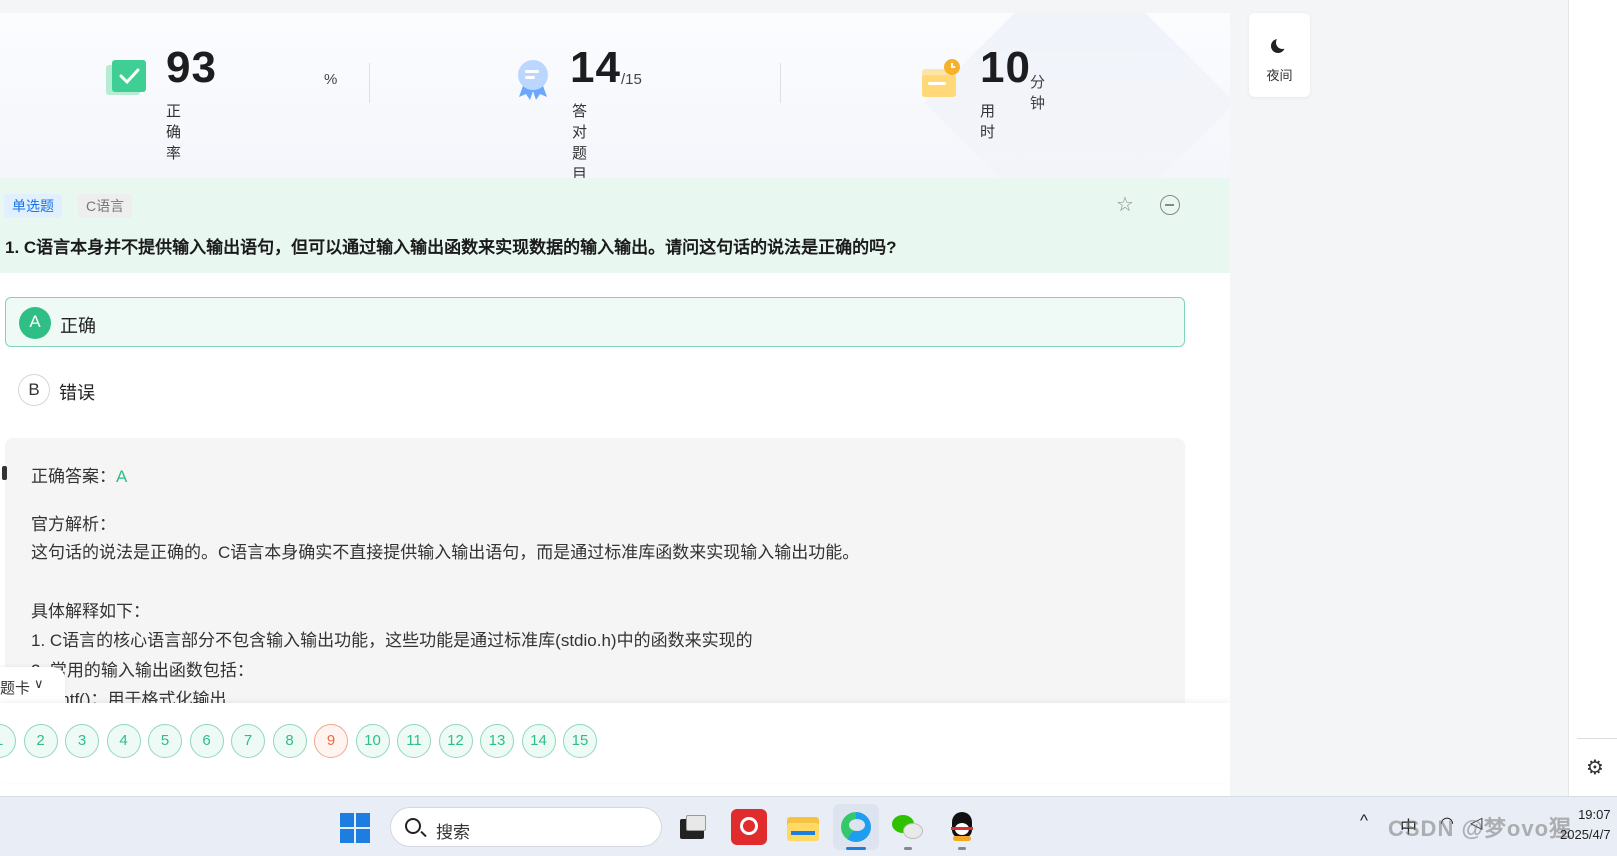 This screenshot has height=856, width=1617. I want to click on active-indicator, so click(856, 848).